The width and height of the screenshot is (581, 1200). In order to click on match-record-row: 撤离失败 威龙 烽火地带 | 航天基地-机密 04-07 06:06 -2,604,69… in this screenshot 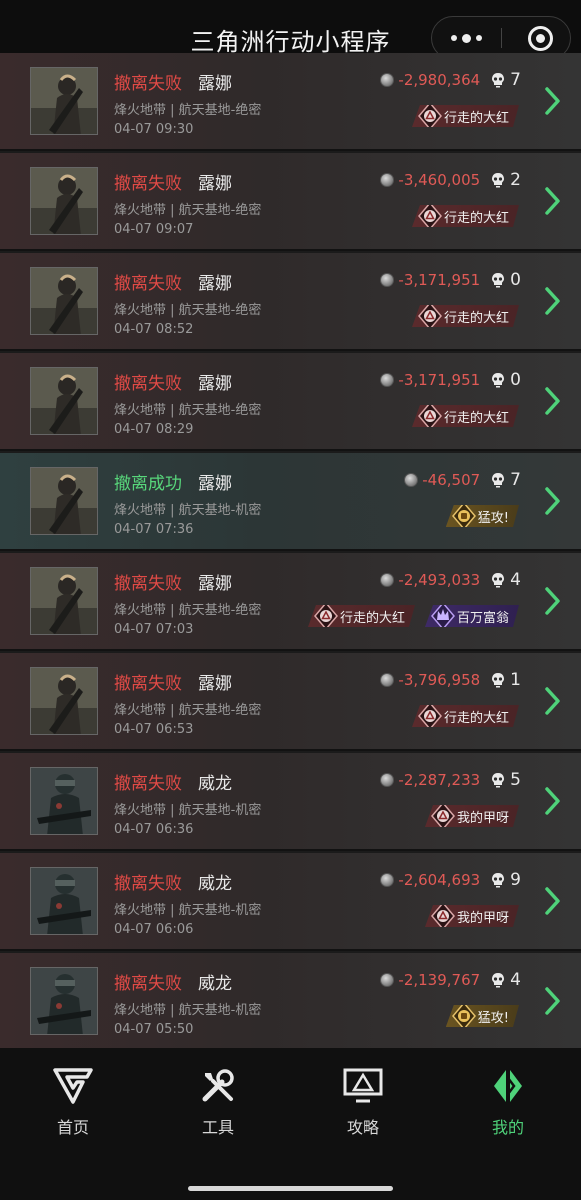, I will do `click(290, 902)`.